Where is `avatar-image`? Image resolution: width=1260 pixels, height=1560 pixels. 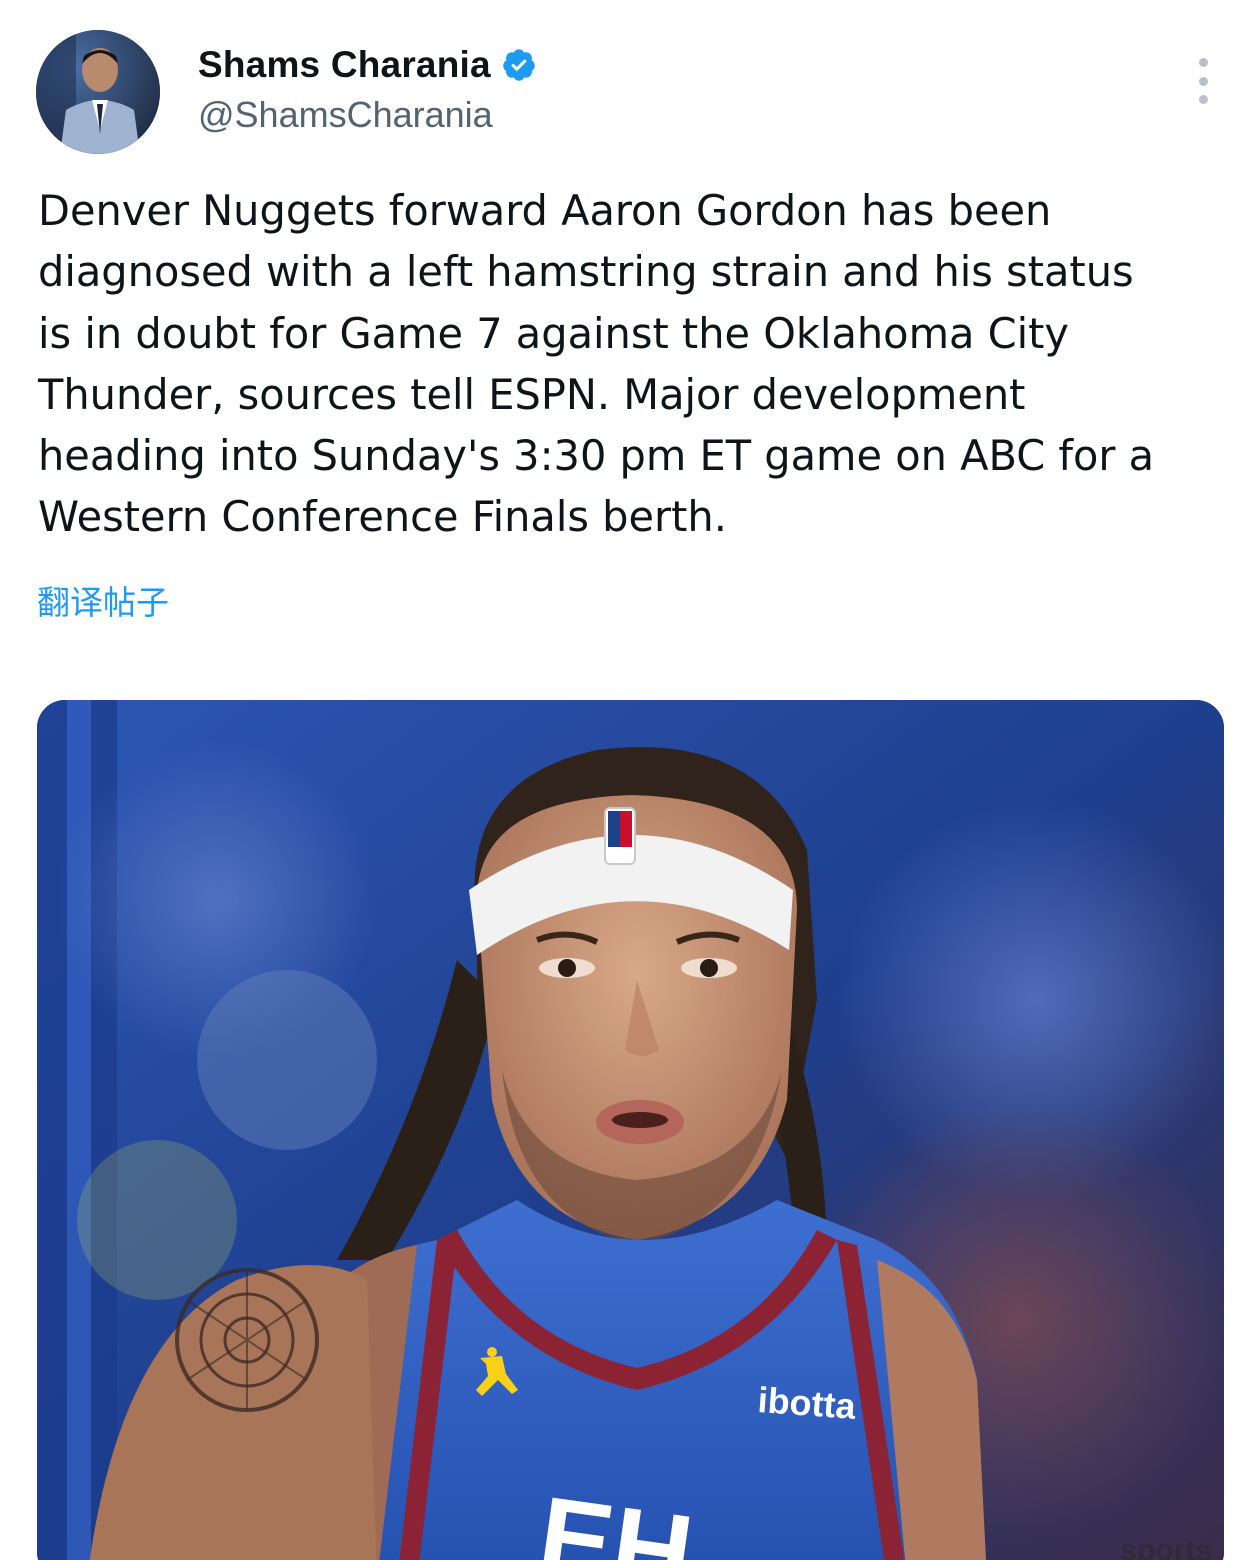
avatar-image is located at coordinates (98, 92).